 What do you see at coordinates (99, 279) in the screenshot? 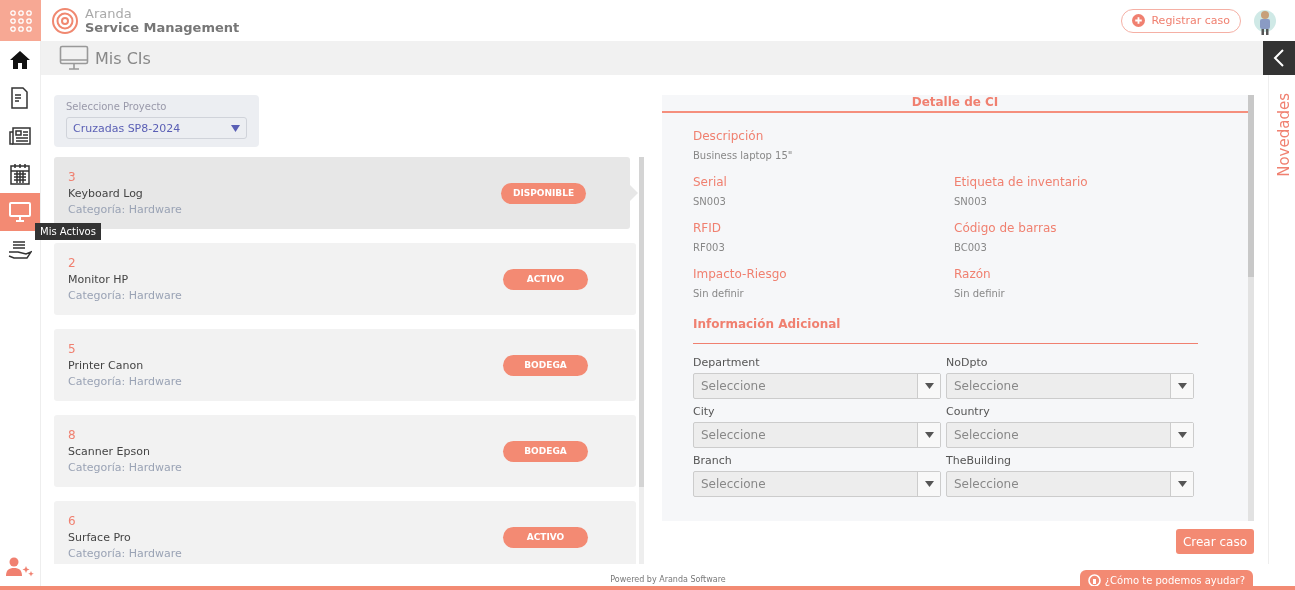
I see `asset-name: Monitor HP` at bounding box center [99, 279].